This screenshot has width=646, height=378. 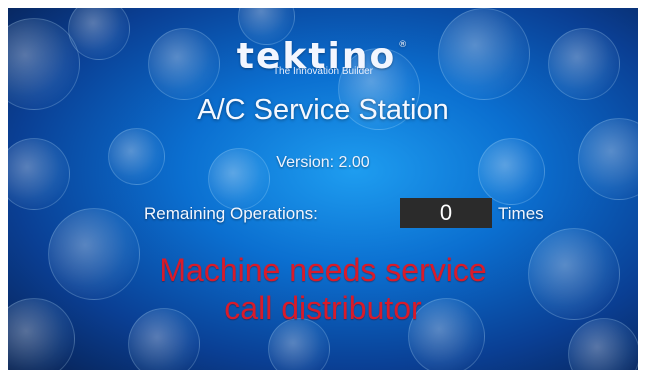 I want to click on service-alert-line-2: call distributor, so click(x=323, y=308).